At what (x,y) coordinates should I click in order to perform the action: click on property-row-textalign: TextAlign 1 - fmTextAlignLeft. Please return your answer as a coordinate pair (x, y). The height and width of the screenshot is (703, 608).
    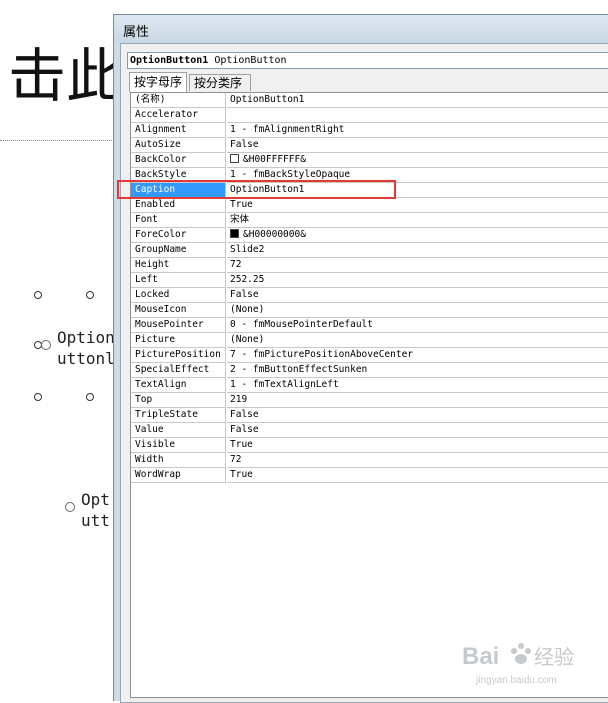
    Looking at the image, I should click on (369, 385).